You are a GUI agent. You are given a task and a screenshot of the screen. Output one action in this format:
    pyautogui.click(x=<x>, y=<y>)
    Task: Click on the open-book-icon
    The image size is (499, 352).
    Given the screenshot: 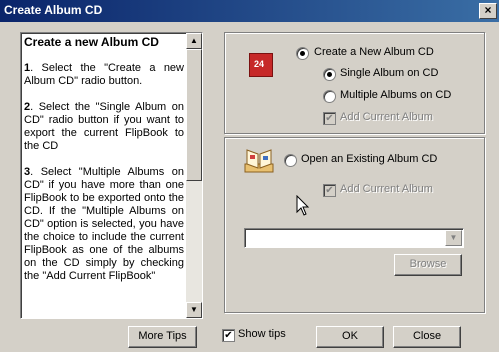 What is the action you would take?
    pyautogui.click(x=259, y=161)
    